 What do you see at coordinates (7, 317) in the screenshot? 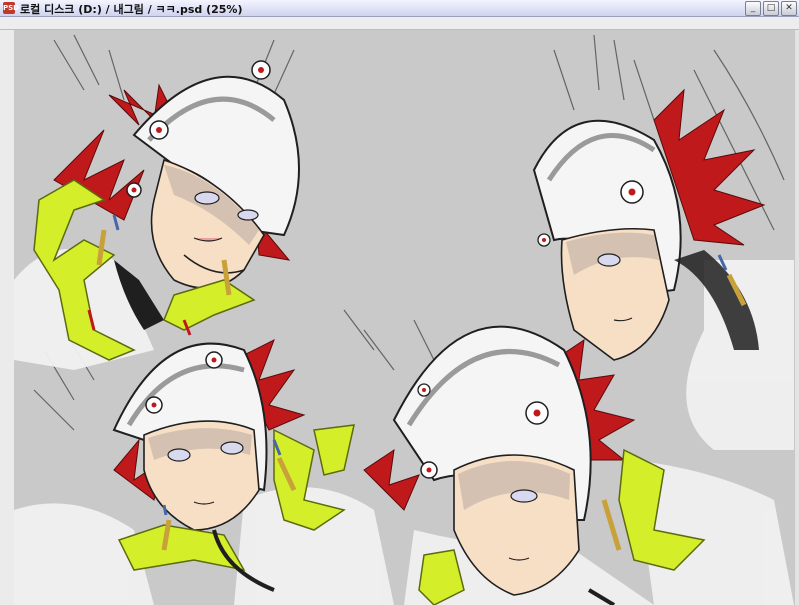
I see `canvas-left-margin` at bounding box center [7, 317].